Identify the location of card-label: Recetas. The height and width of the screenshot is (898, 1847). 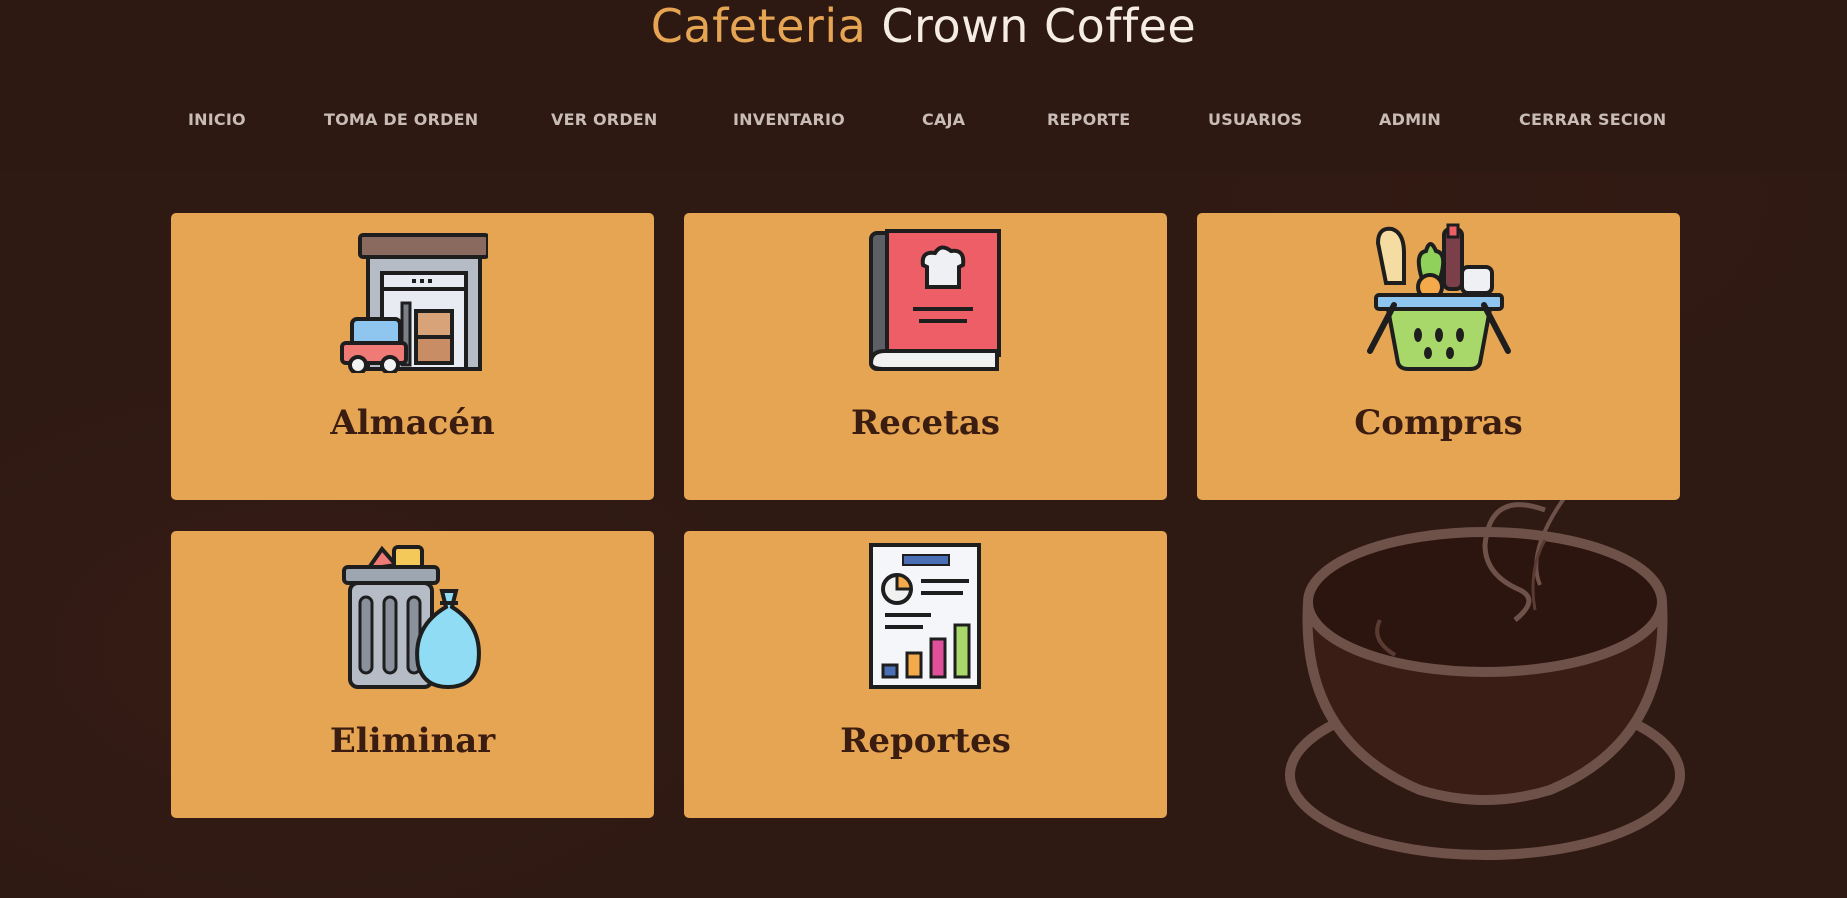
(925, 423).